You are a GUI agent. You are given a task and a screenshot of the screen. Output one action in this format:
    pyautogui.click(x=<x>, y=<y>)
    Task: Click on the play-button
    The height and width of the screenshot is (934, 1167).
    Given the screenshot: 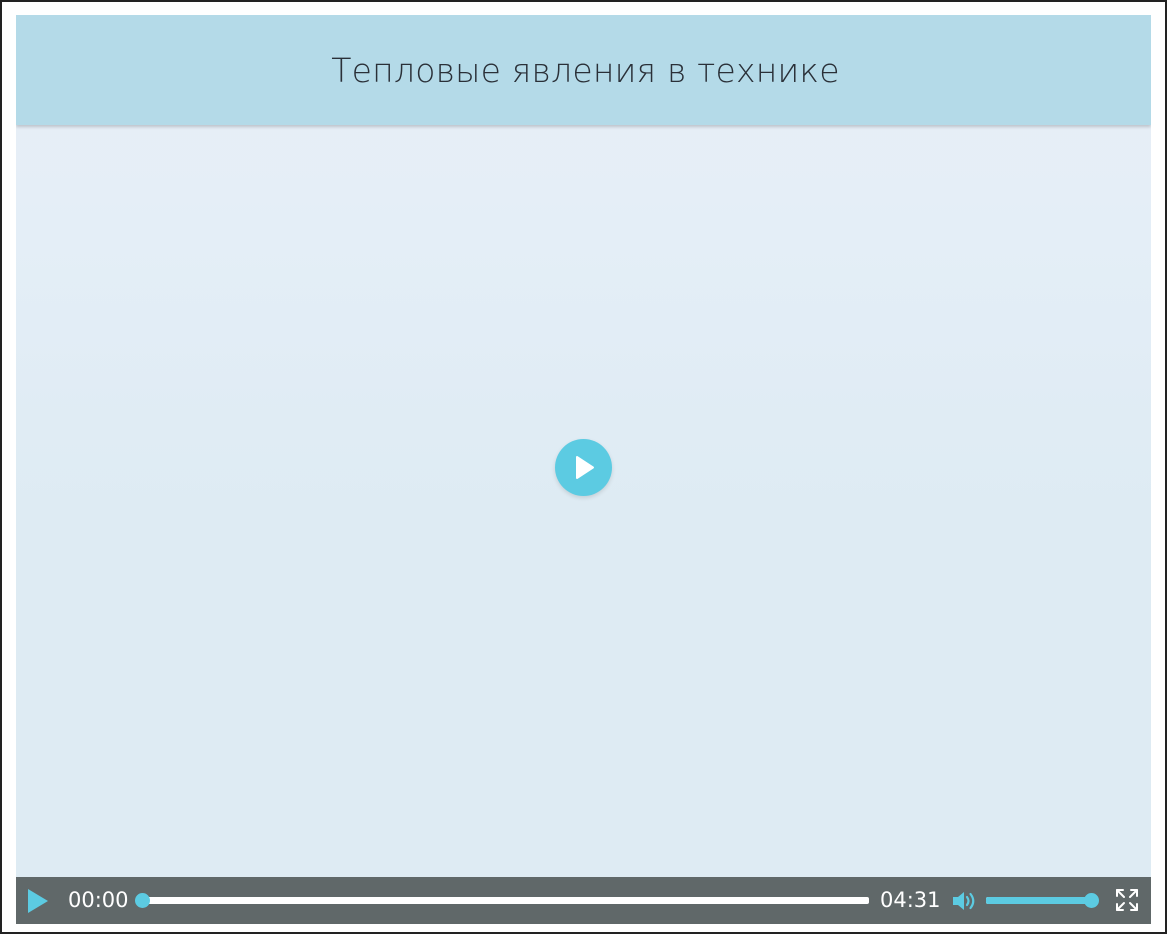 What is the action you would take?
    pyautogui.click(x=38, y=901)
    